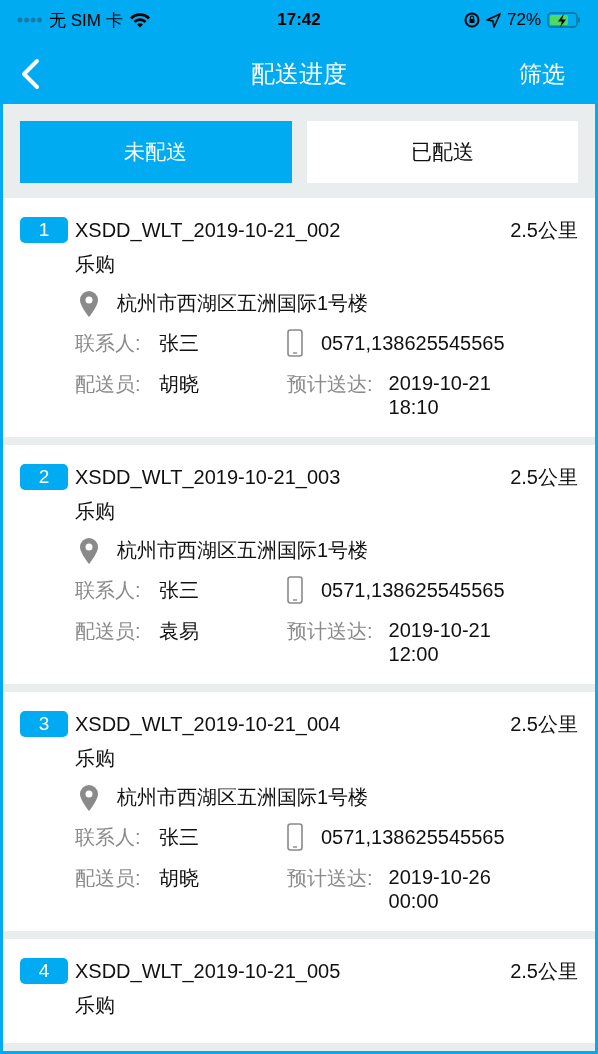 The width and height of the screenshot is (598, 1054). I want to click on location-arrow-icon, so click(493, 20).